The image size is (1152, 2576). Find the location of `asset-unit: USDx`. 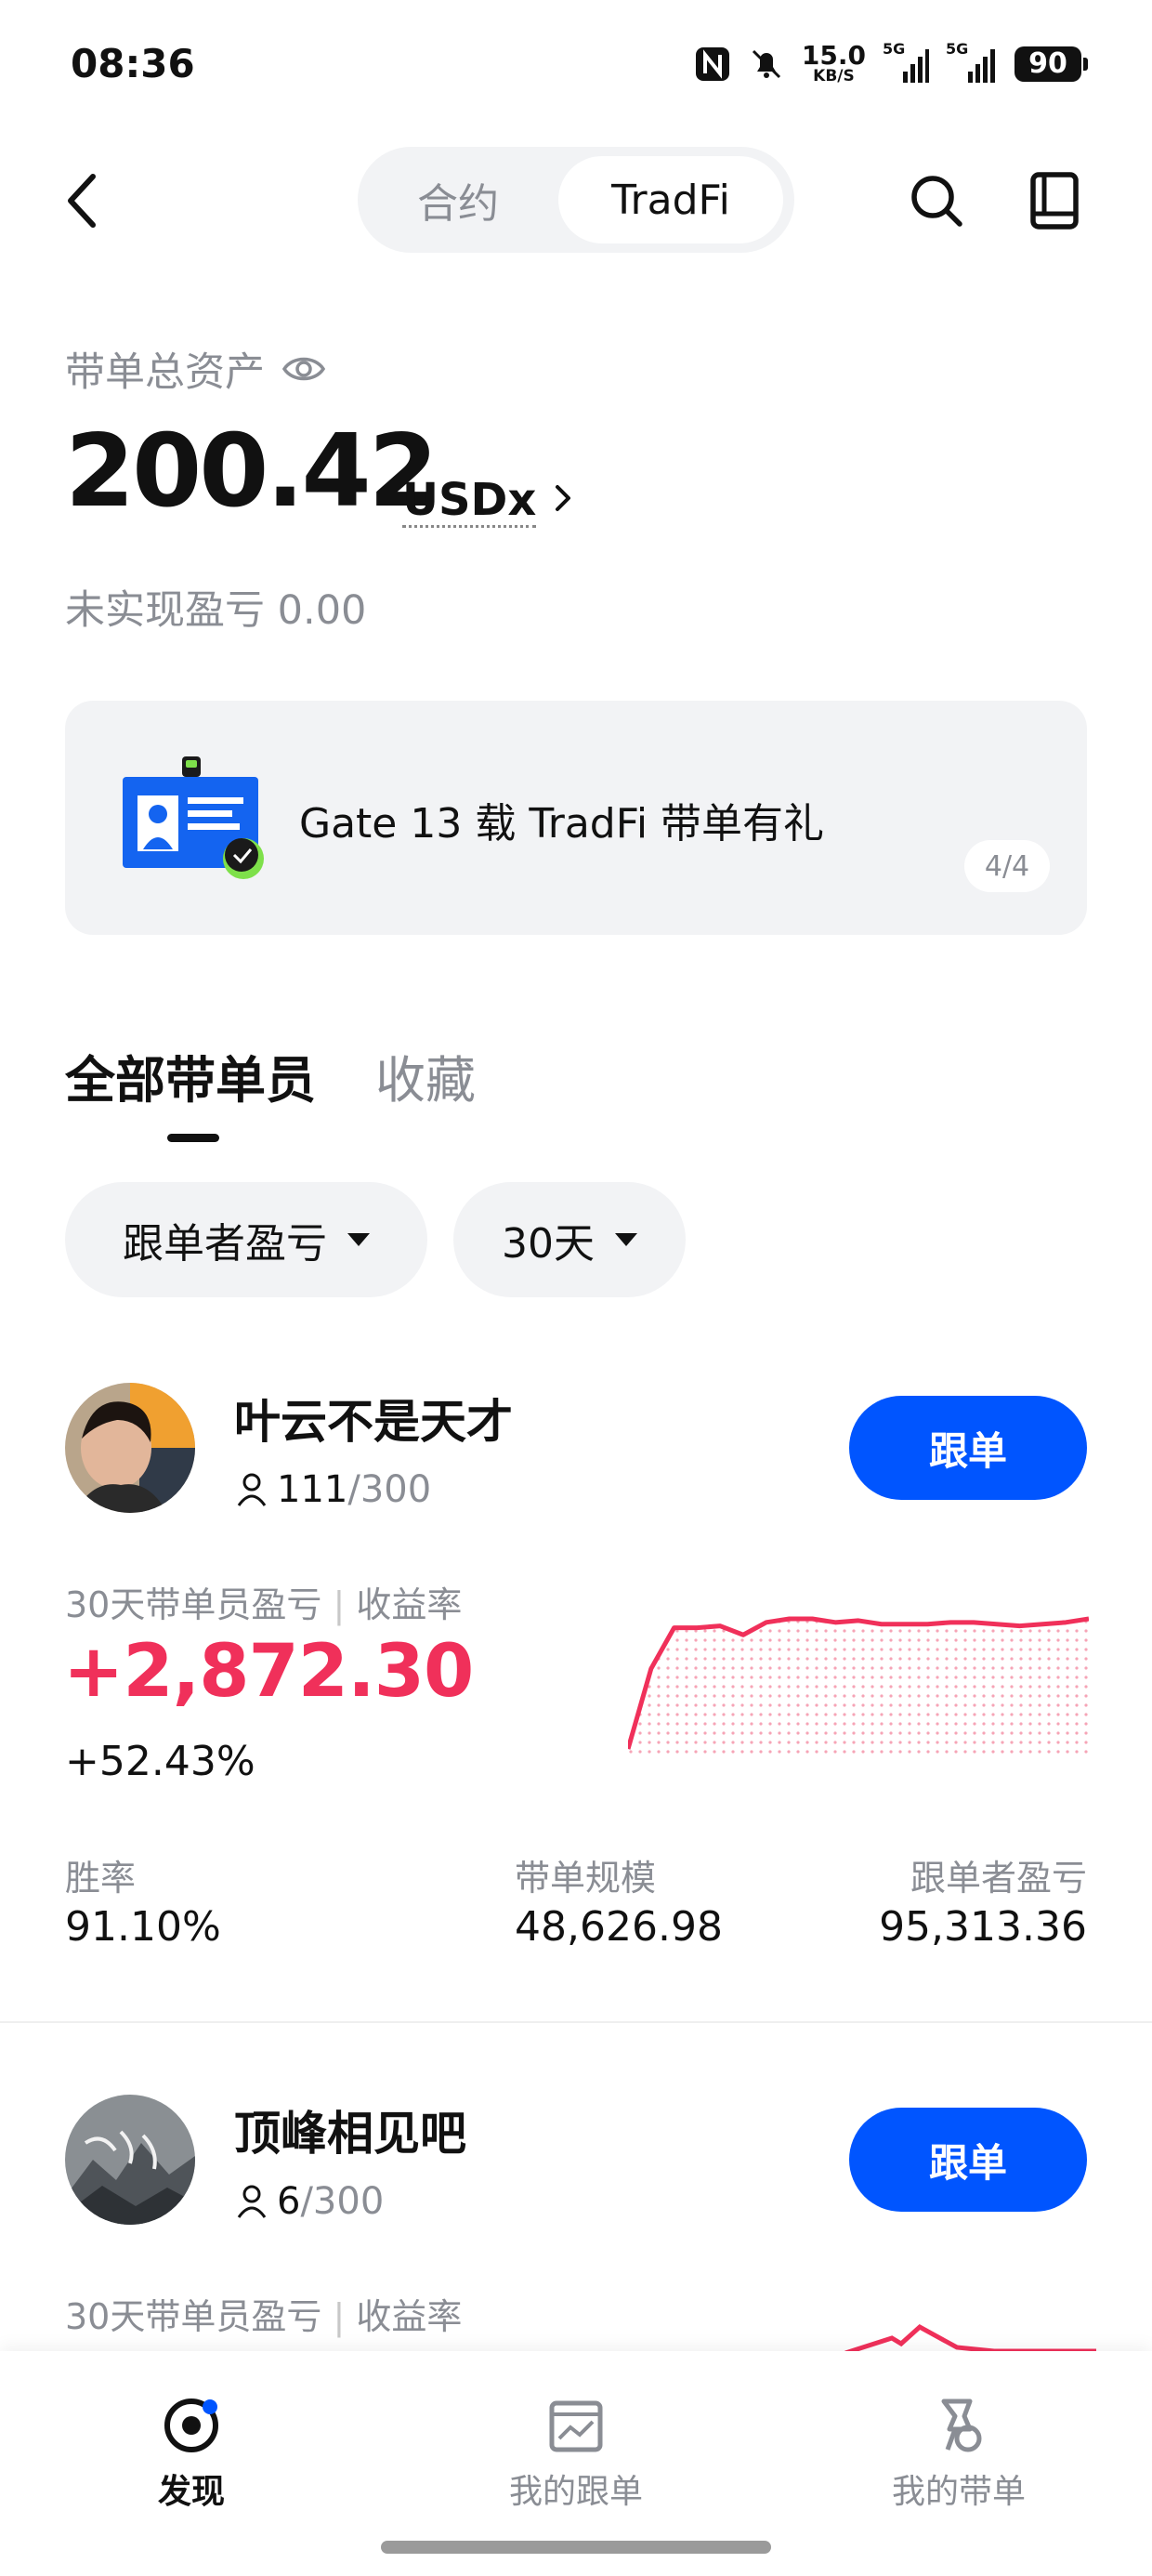

asset-unit: USDx is located at coordinates (469, 502).